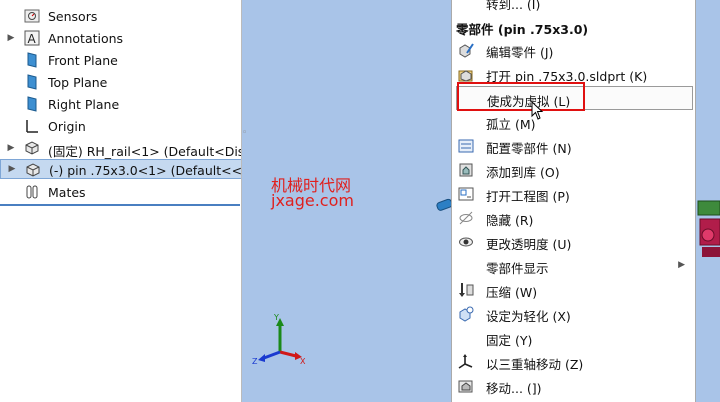 This screenshot has width=720, height=402. I want to click on move-icon, so click(466, 386).